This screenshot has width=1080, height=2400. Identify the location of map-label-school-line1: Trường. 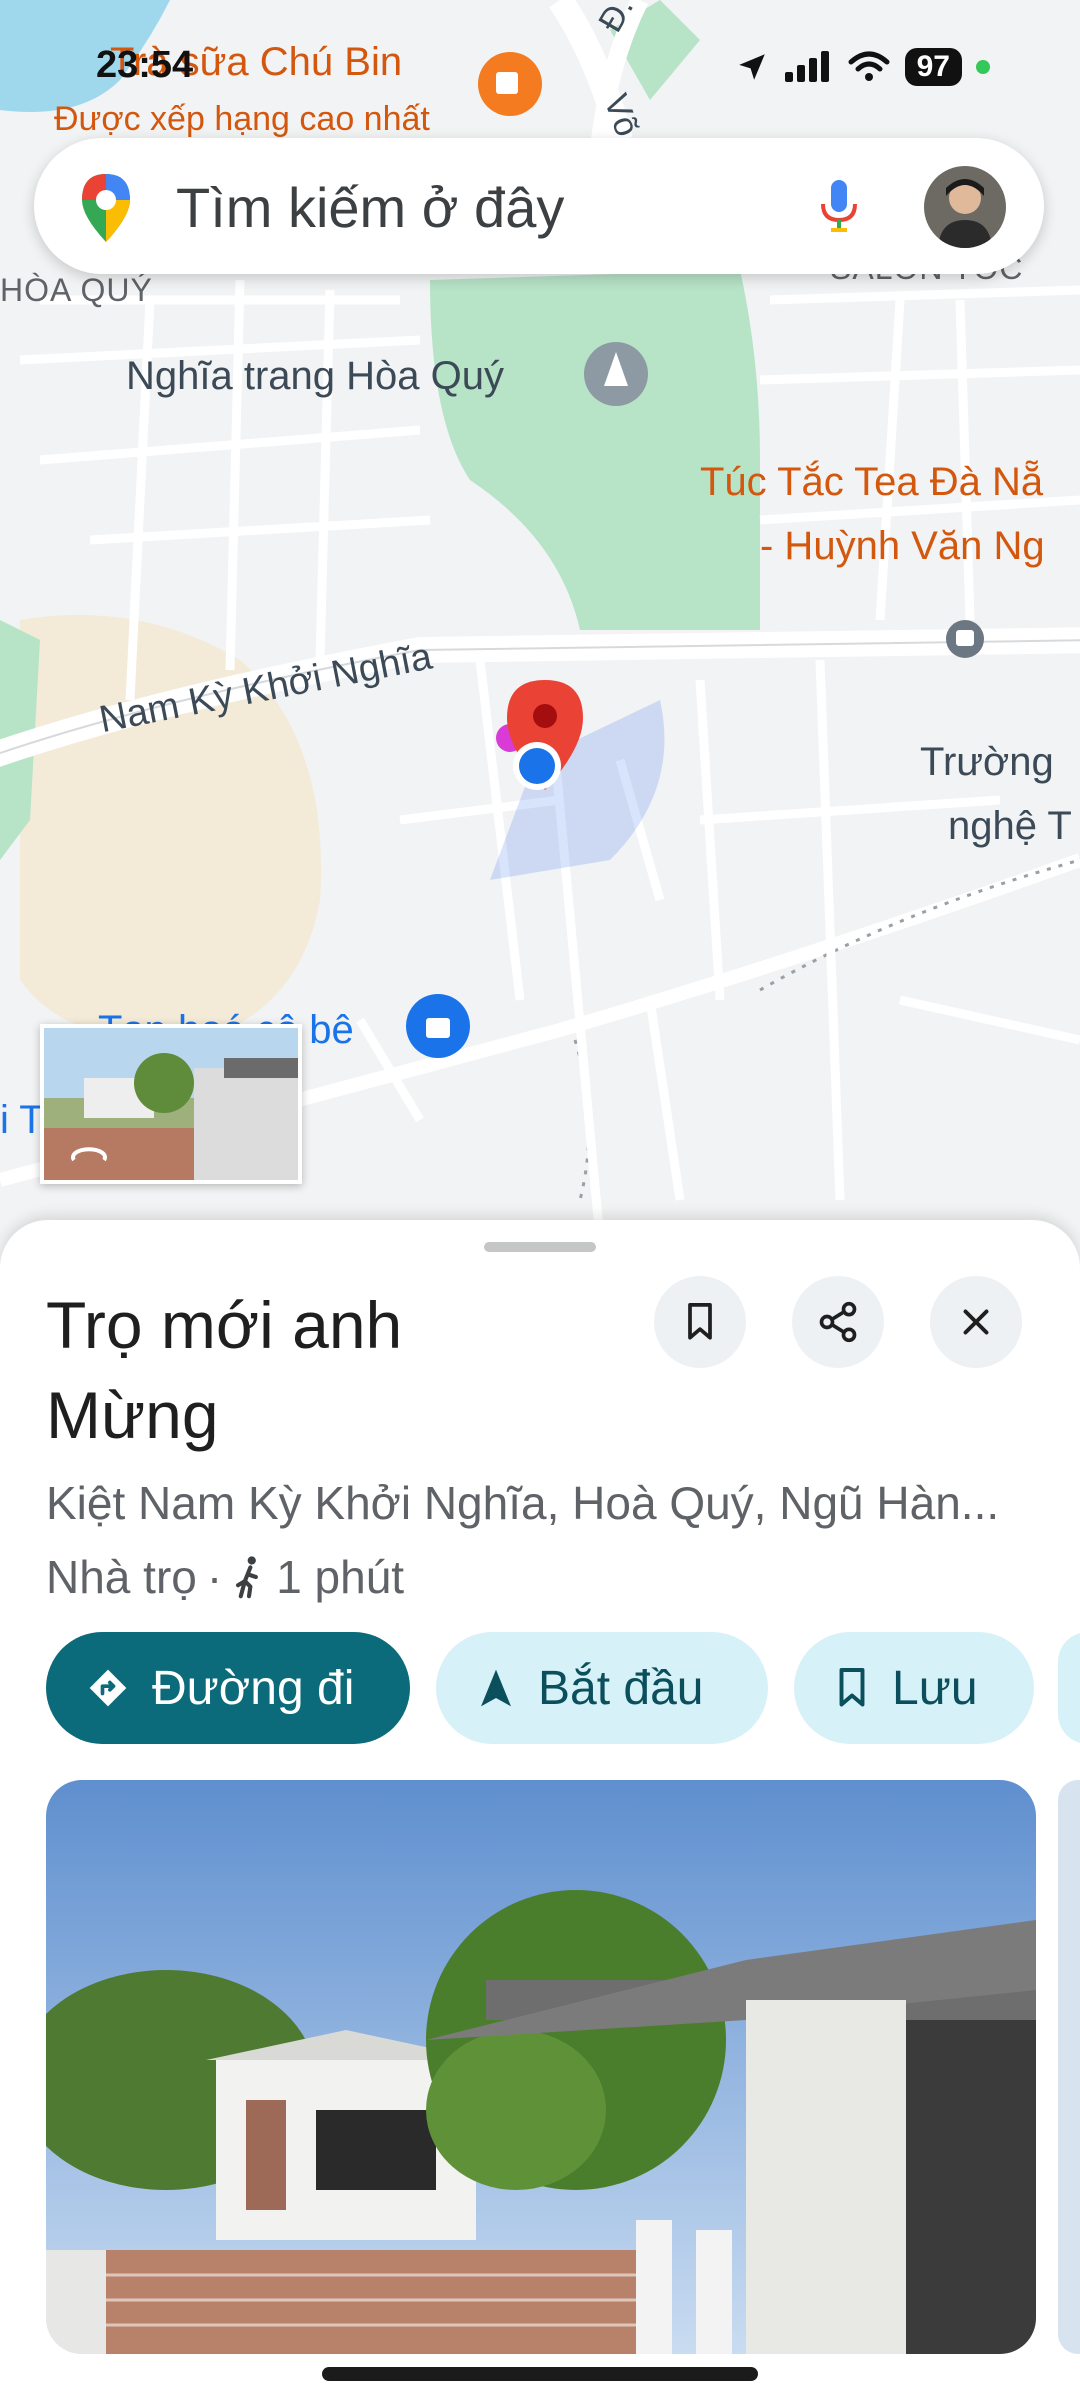
(987, 762).